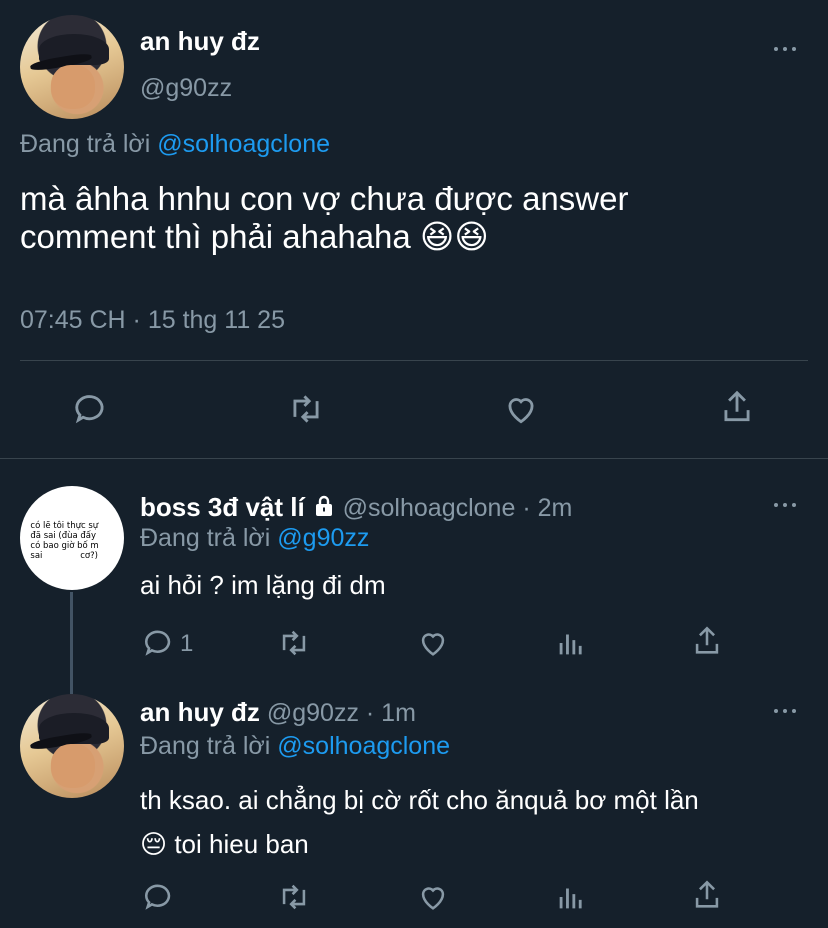  Describe the element at coordinates (323, 538) in the screenshot. I see `mention-link: @g90zz` at that location.